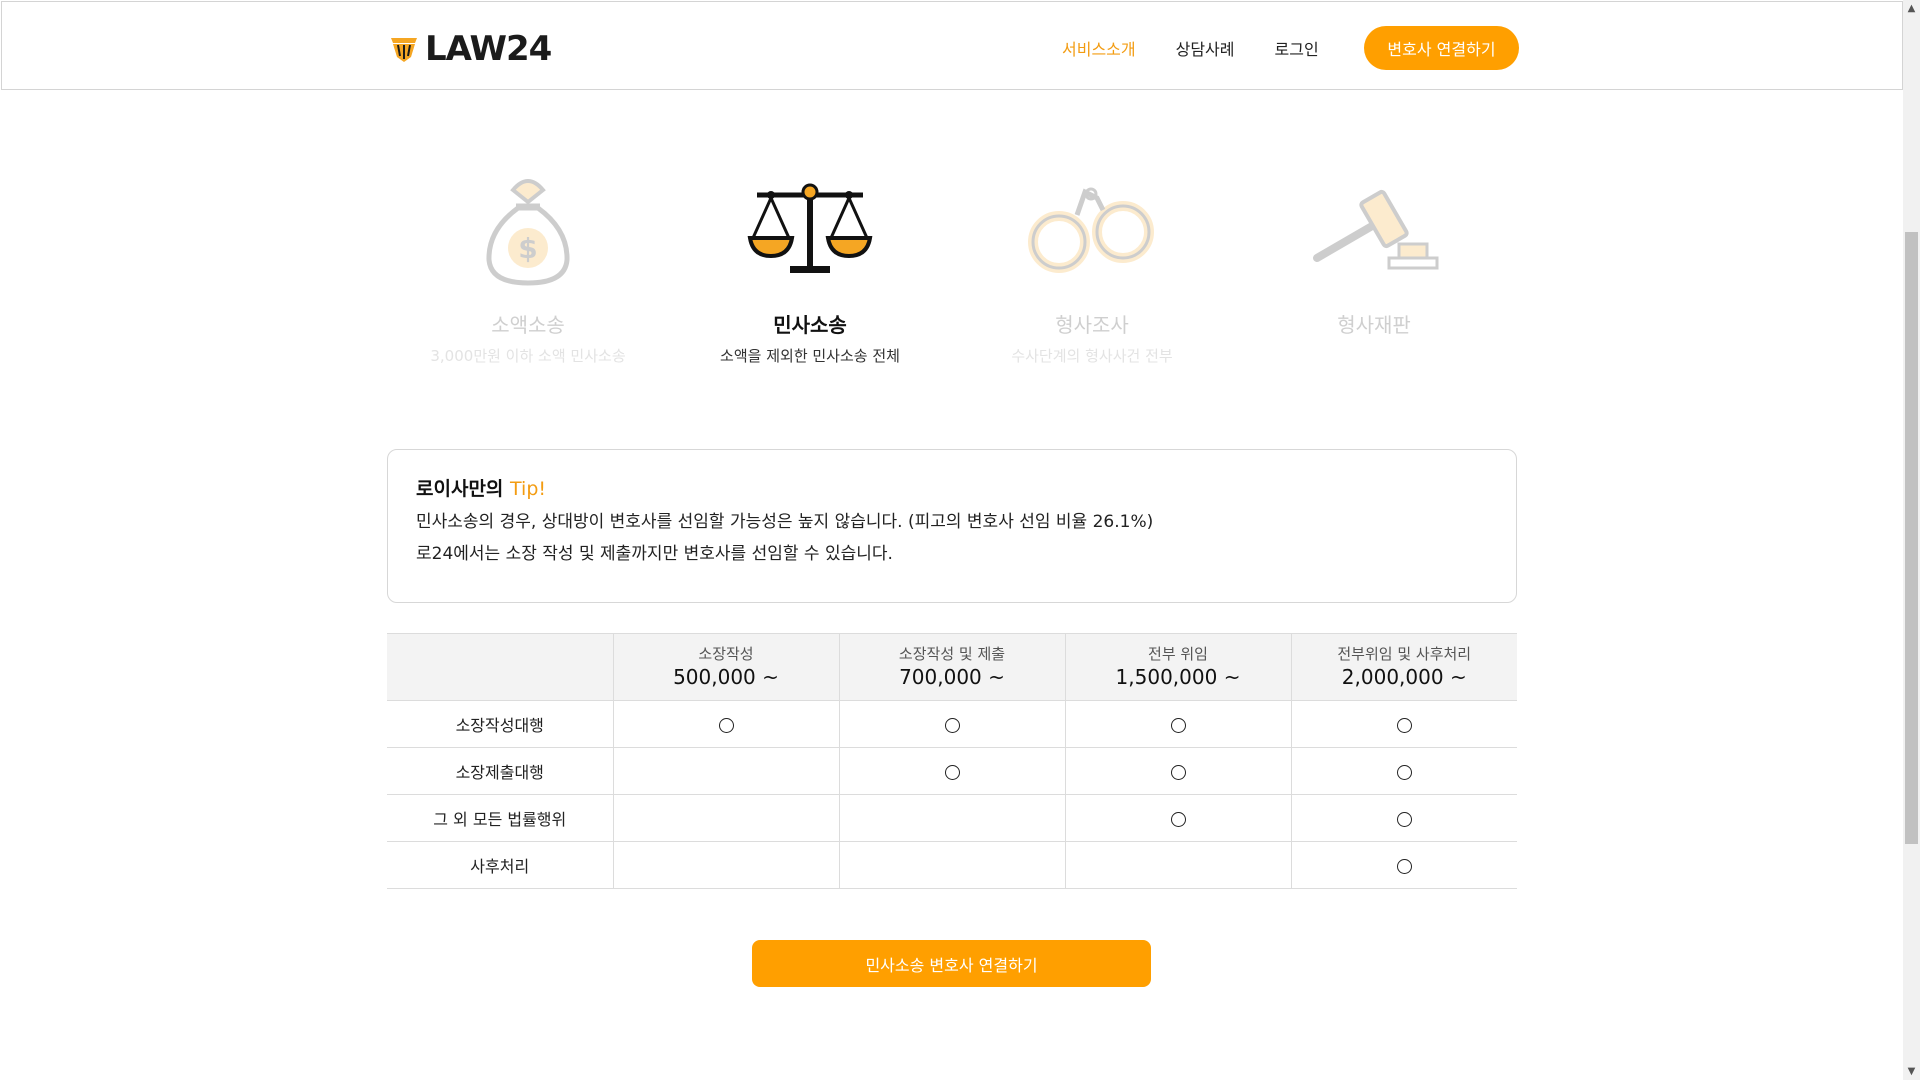 This screenshot has width=1920, height=1080. What do you see at coordinates (810, 228) in the screenshot?
I see `scales-icon` at bounding box center [810, 228].